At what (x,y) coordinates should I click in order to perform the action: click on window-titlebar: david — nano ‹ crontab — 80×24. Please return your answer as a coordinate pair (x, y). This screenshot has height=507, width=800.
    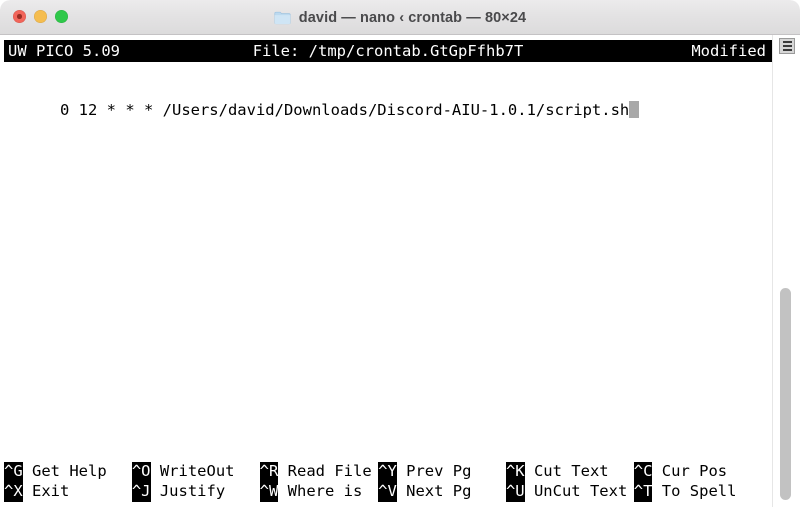
    Looking at the image, I should click on (400, 17).